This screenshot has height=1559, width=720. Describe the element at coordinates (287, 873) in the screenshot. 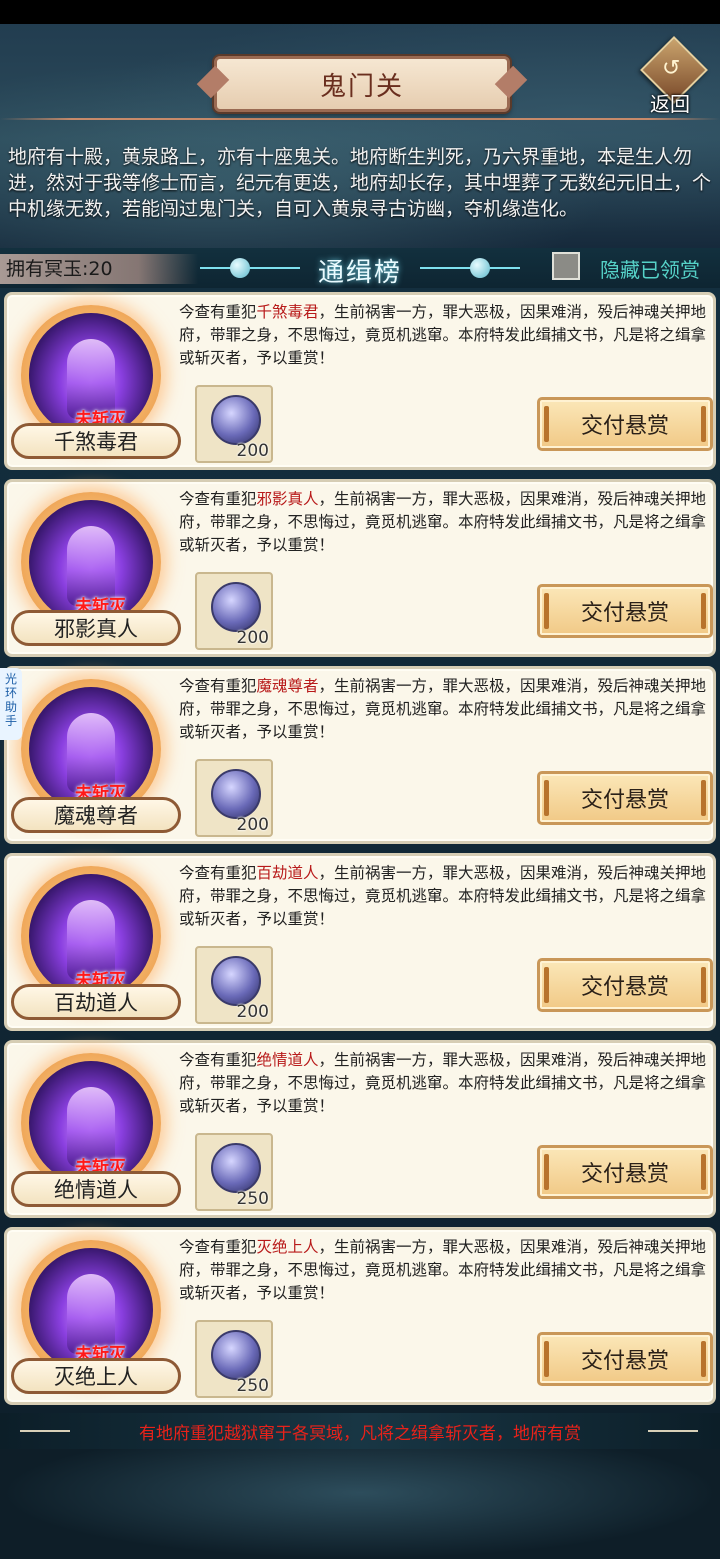

I see `notice-criminal-name: 百劫道人` at that location.